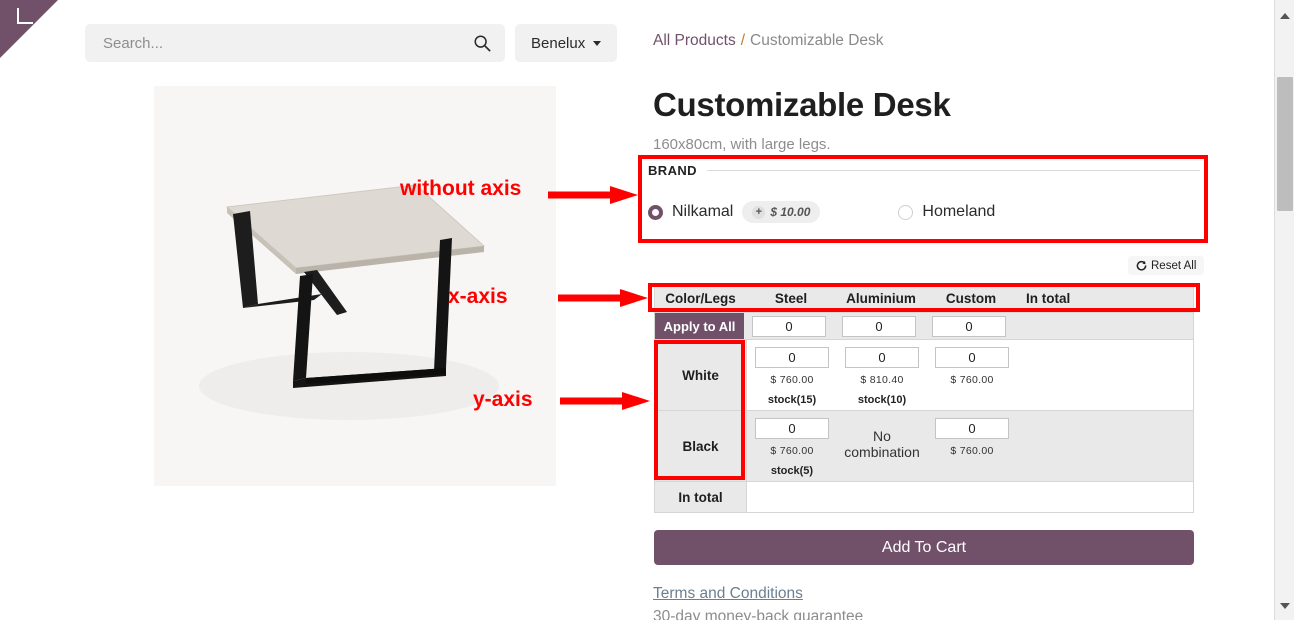  I want to click on brand-option-nilkamal: Nilkamal + $ 10.00, so click(734, 212).